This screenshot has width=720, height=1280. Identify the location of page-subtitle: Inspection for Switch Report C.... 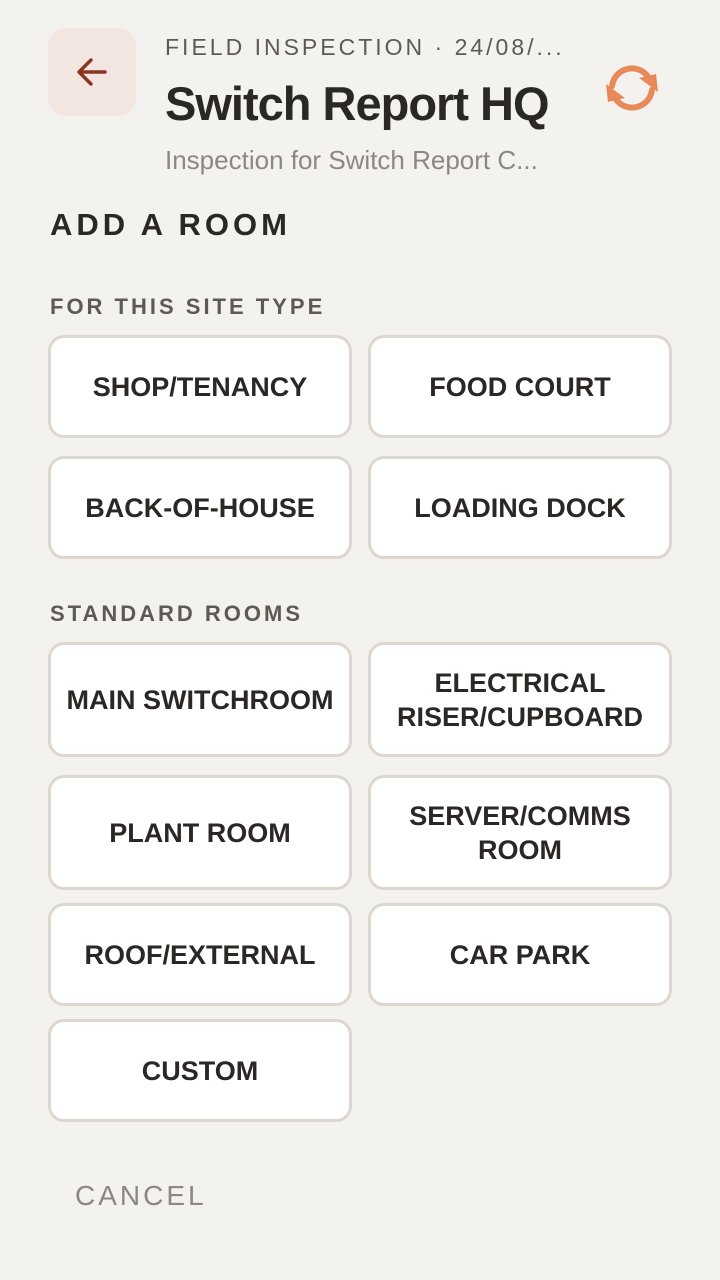
(351, 160).